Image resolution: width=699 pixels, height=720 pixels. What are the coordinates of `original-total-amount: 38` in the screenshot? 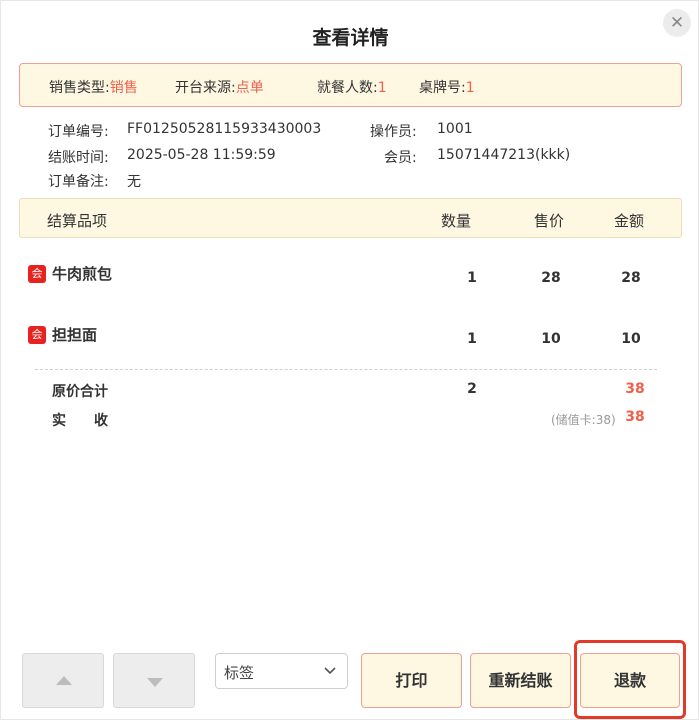 It's located at (635, 389).